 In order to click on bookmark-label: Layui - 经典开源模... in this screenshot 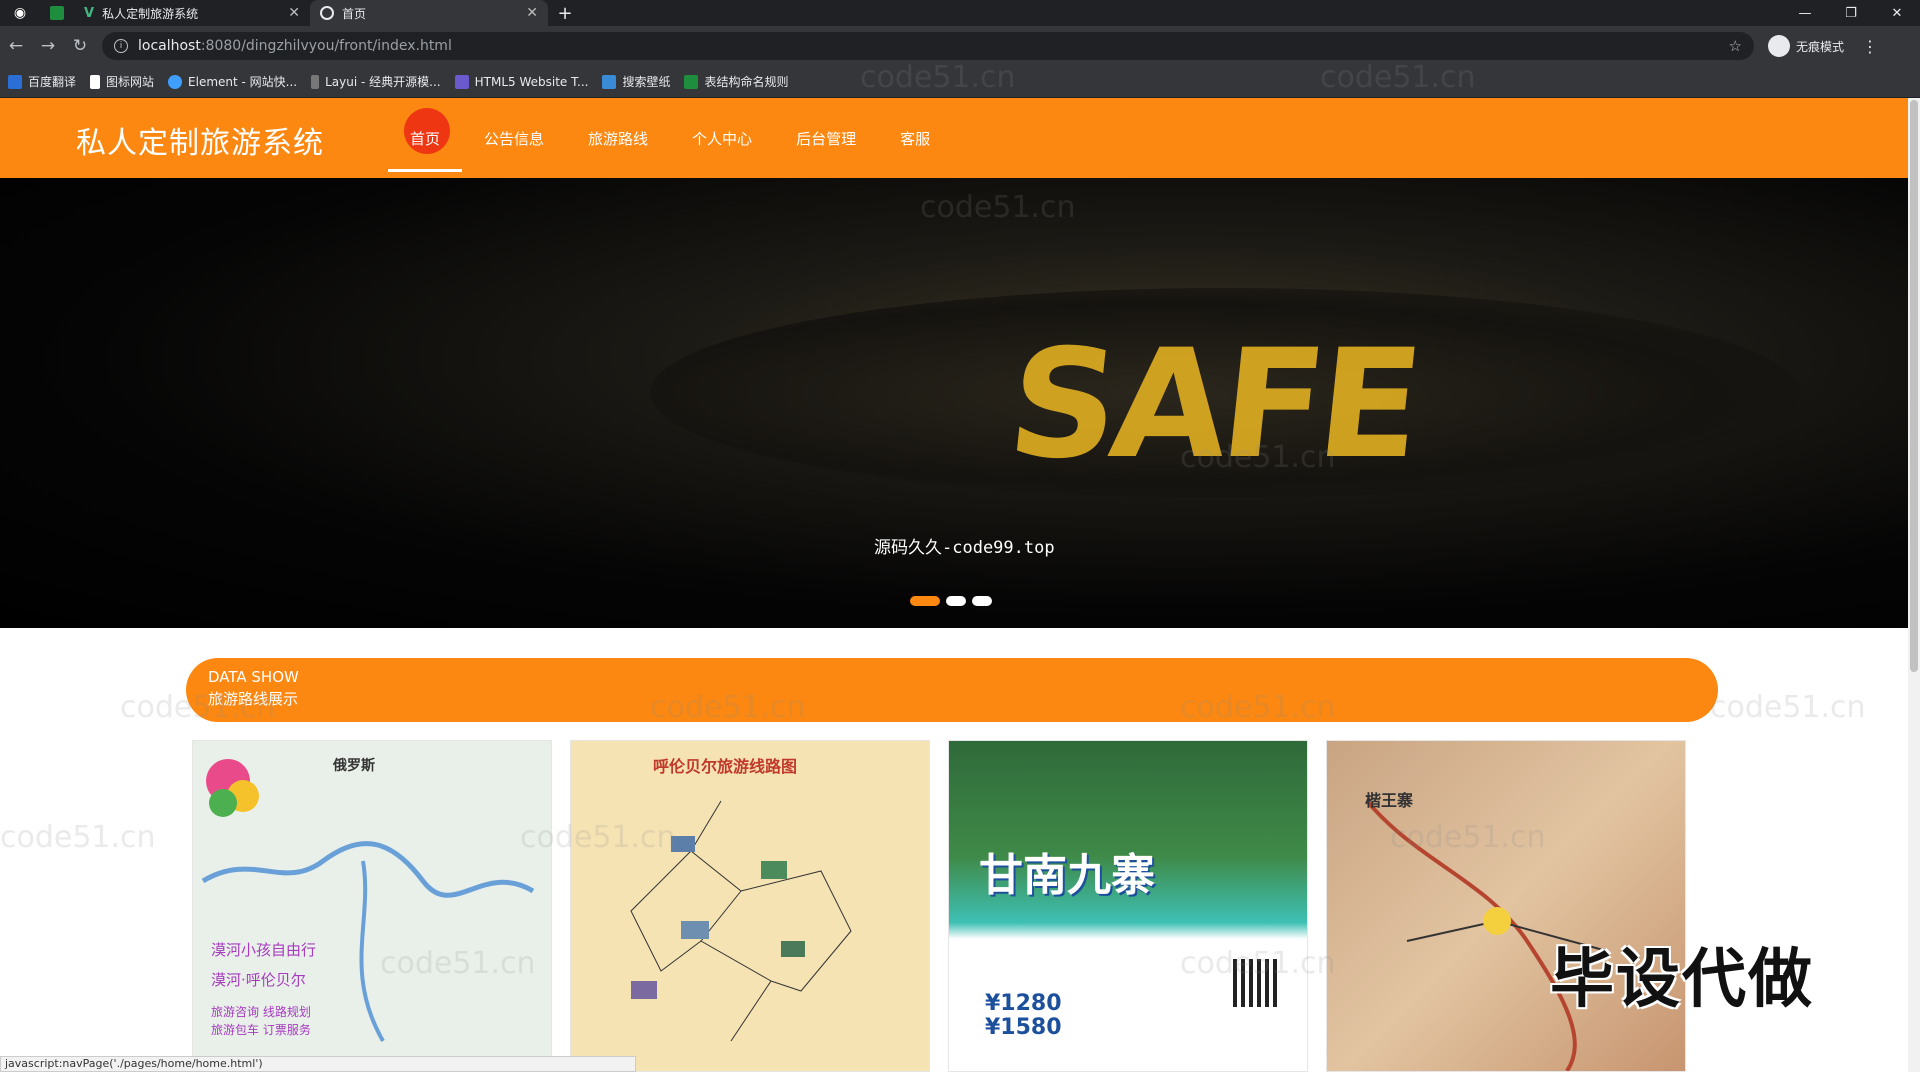, I will do `click(383, 82)`.